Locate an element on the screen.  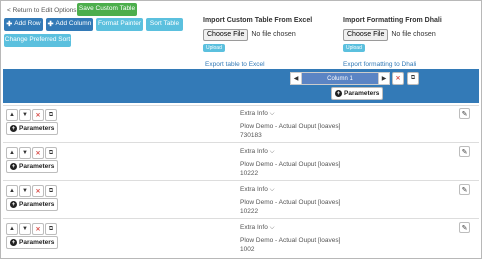
import-format-file-input: Choose File No file chosen is located at coordinates (389, 35).